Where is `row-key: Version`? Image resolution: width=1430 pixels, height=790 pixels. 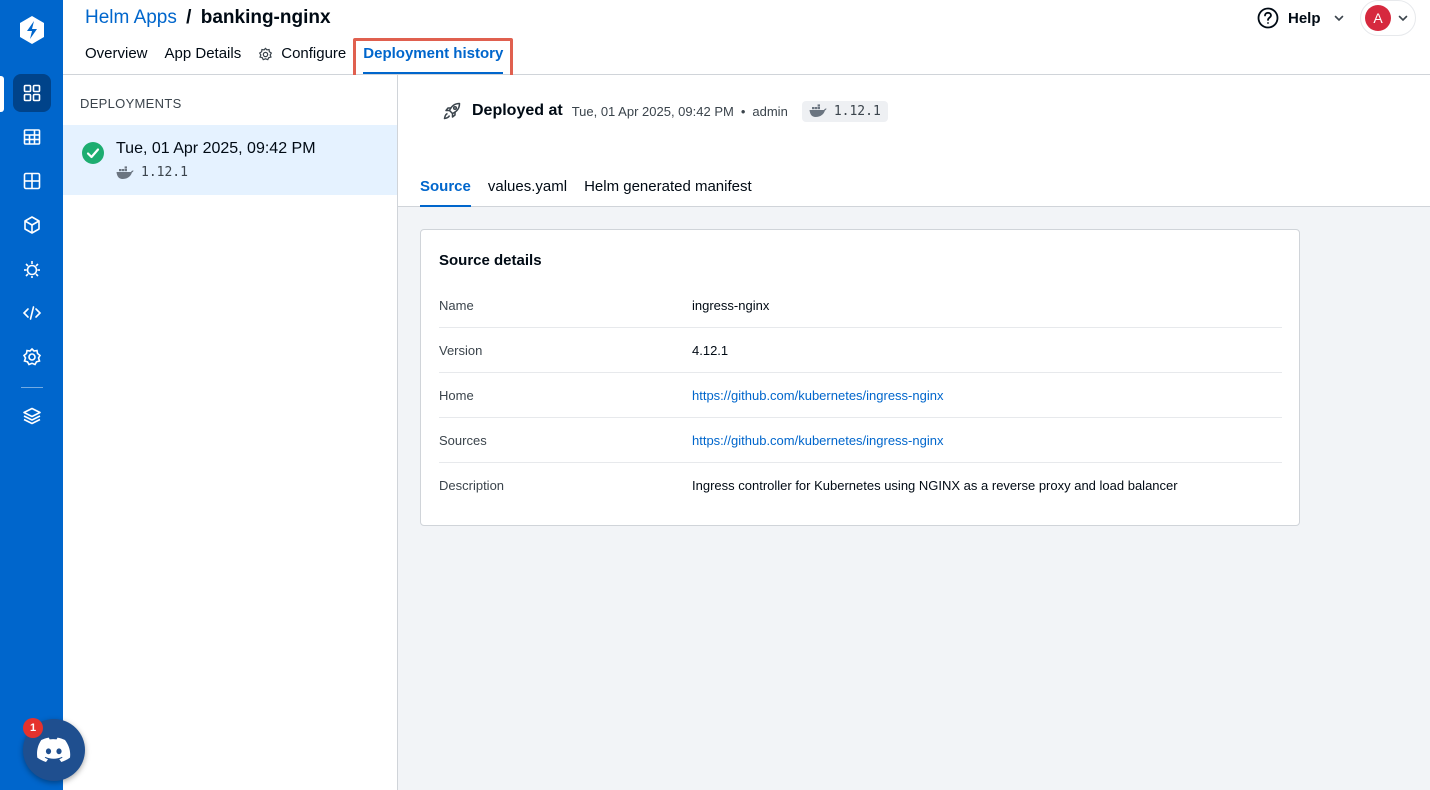
row-key: Version is located at coordinates (461, 350).